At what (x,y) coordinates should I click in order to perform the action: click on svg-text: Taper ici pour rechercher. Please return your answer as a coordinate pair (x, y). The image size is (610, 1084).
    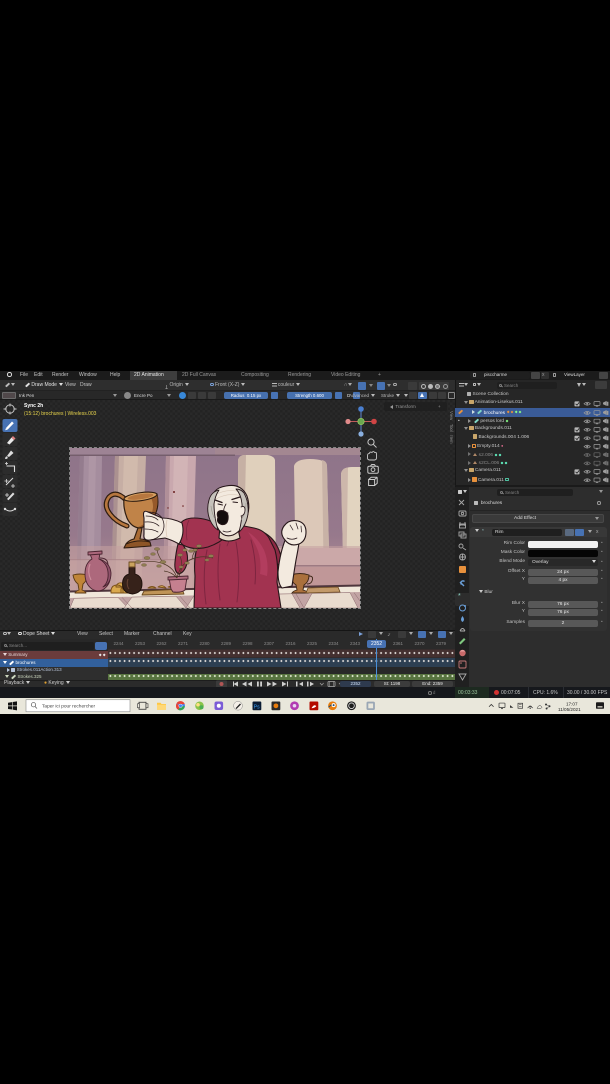
    Looking at the image, I should click on (68, 707).